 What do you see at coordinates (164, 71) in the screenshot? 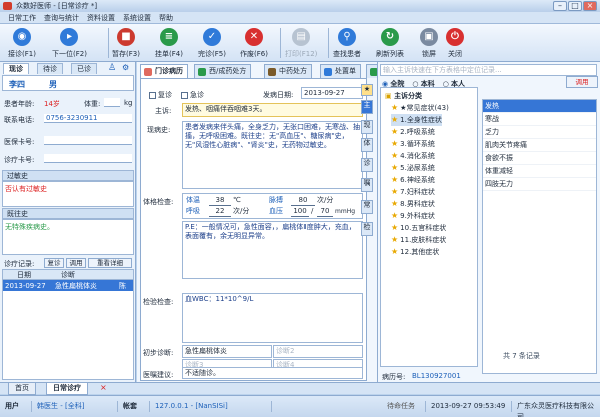
I see `tab-outpatient-record: 门诊病历` at bounding box center [164, 71].